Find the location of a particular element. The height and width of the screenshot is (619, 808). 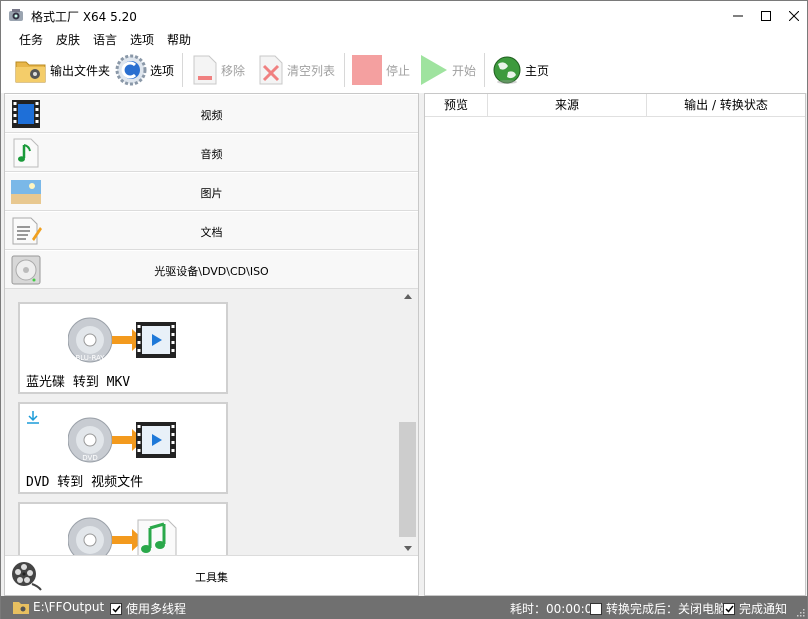

bluray-to-video-icon: BLU-RAY is located at coordinates (122, 340).